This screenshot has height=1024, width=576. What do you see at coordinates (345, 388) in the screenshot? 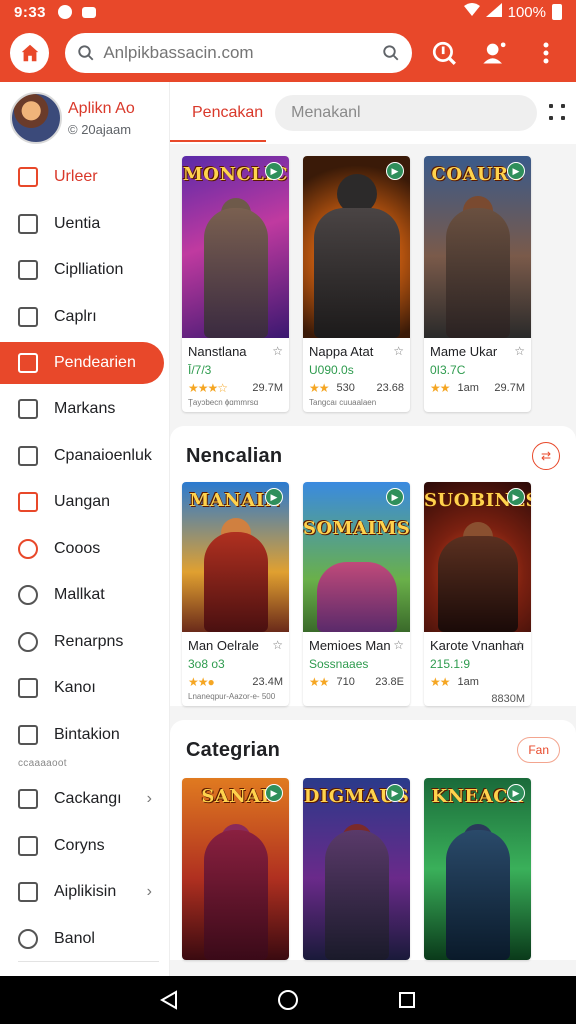
I see `rating-value: 530` at bounding box center [345, 388].